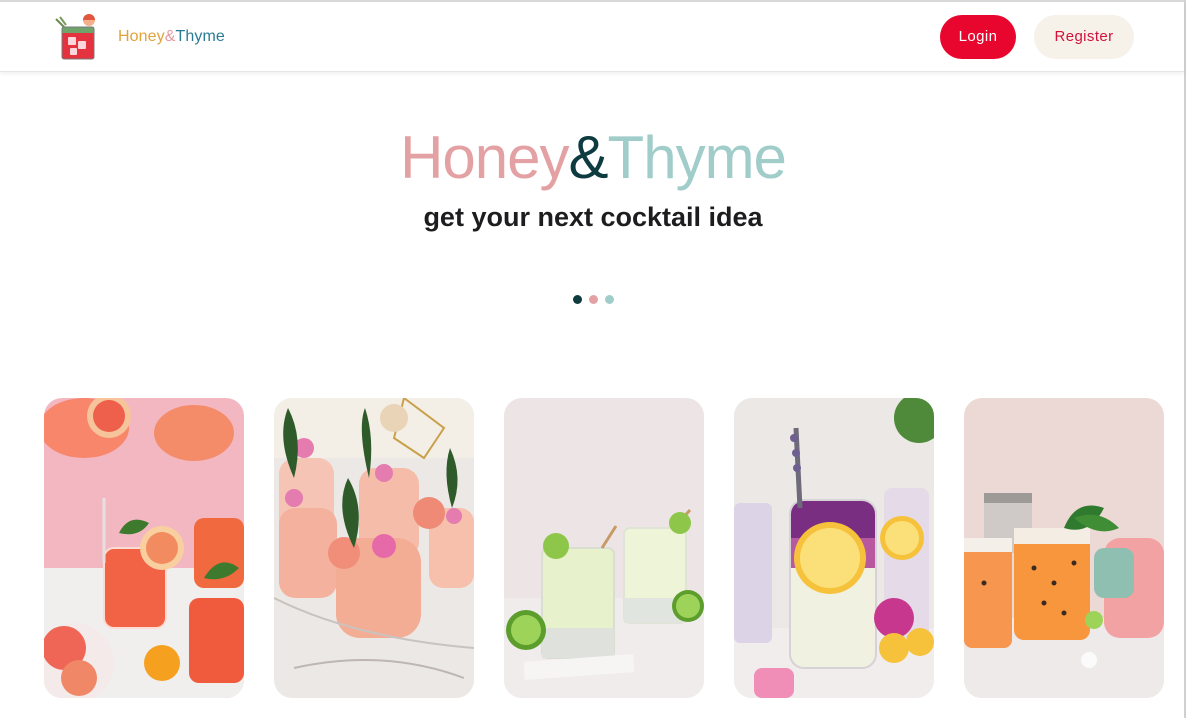  I want to click on cocktail-card-peach-slushie, so click(374, 548).